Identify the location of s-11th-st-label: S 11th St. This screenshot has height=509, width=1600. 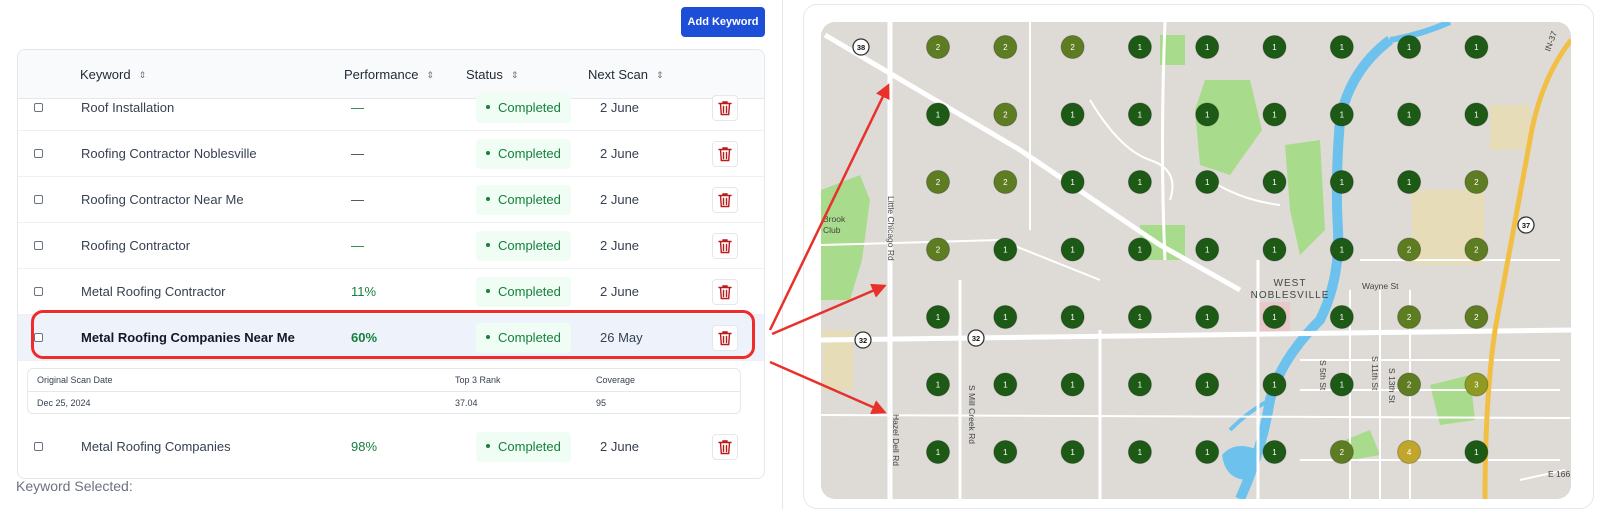
(1375, 373).